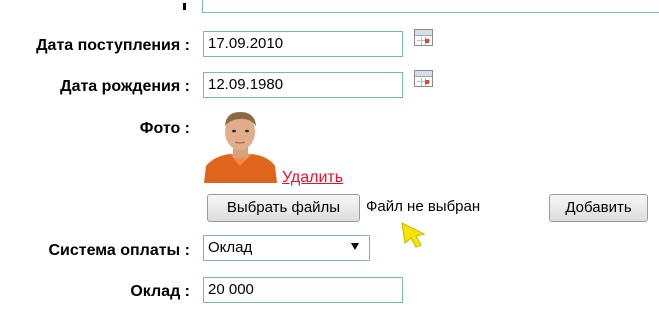 This screenshot has height=311, width=659. I want to click on add-button: Добавить, so click(598, 208).